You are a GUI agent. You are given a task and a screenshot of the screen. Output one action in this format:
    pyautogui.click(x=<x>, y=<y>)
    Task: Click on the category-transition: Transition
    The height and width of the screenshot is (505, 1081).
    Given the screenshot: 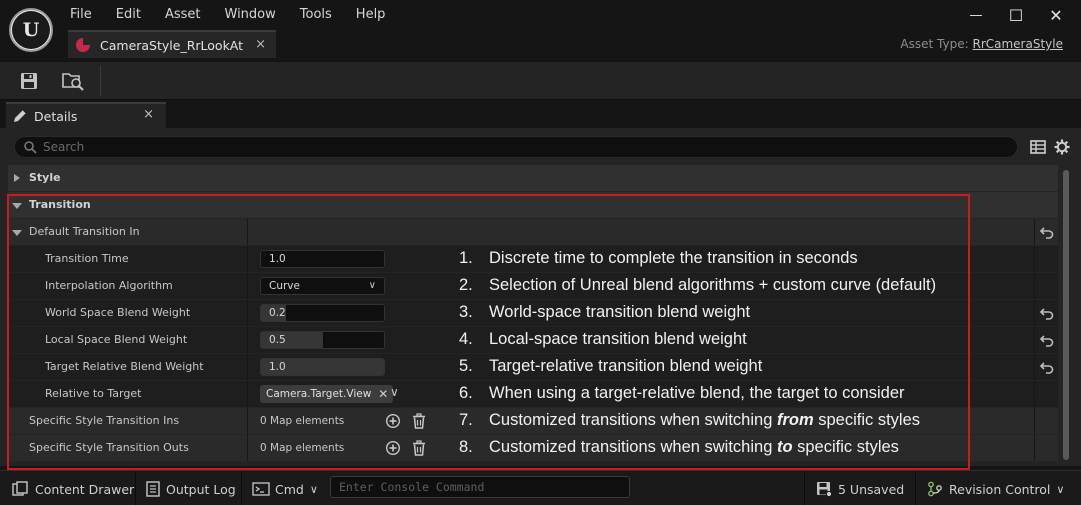 What is the action you would take?
    pyautogui.click(x=533, y=205)
    